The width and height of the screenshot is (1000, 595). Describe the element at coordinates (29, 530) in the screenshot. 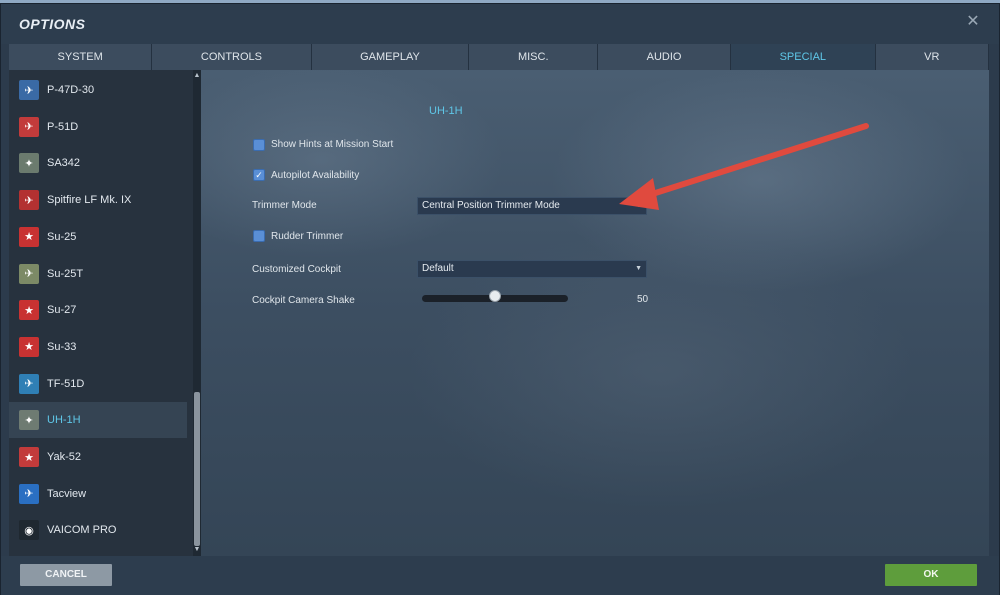

I see `vaicom-icon: ◉` at that location.